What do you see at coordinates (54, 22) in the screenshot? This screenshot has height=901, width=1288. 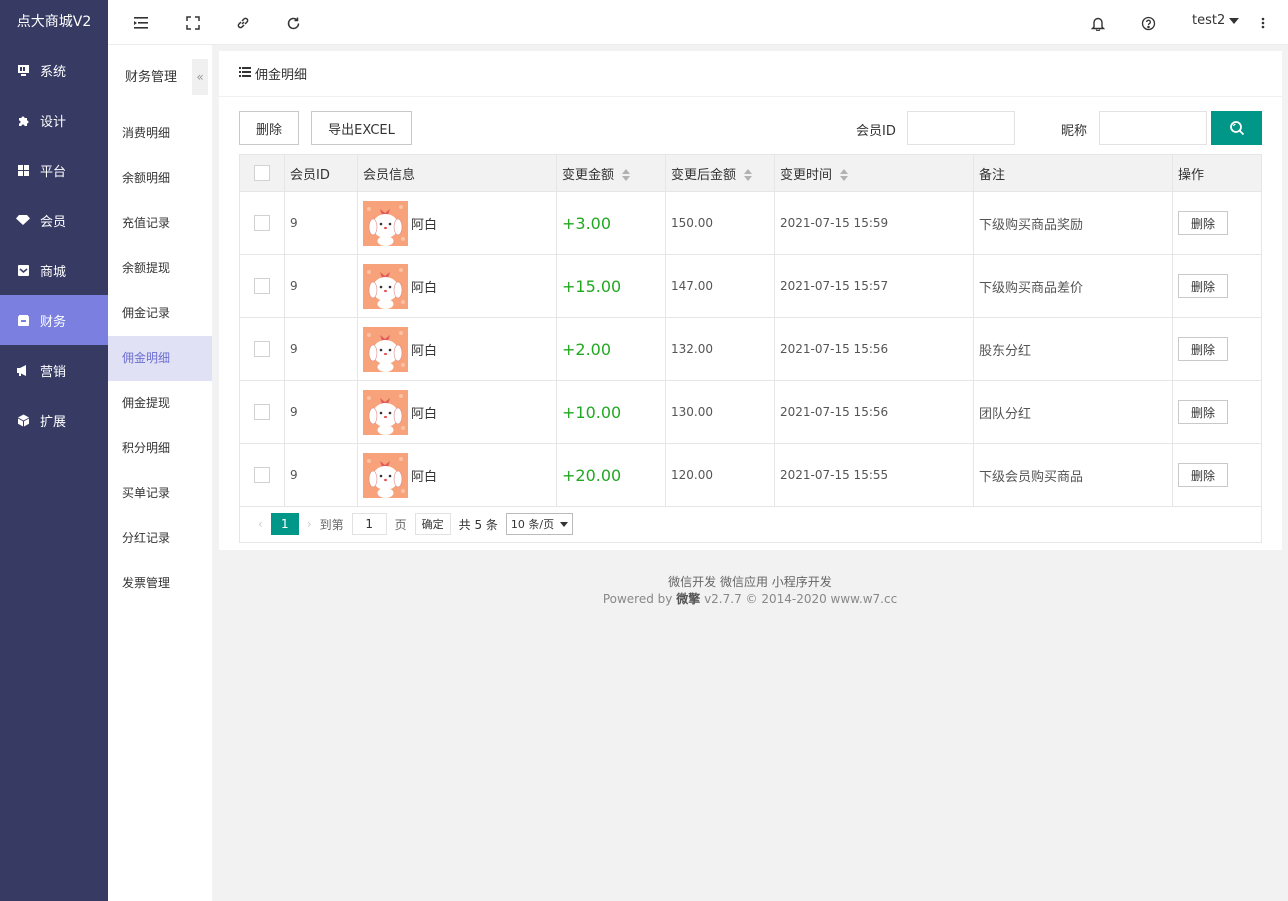 I see `app-logo: 点大商城V2` at bounding box center [54, 22].